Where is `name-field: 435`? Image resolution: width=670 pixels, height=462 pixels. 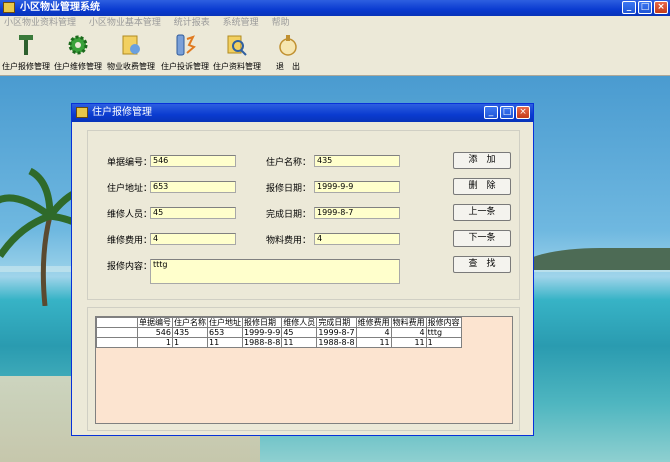 name-field: 435 is located at coordinates (357, 161).